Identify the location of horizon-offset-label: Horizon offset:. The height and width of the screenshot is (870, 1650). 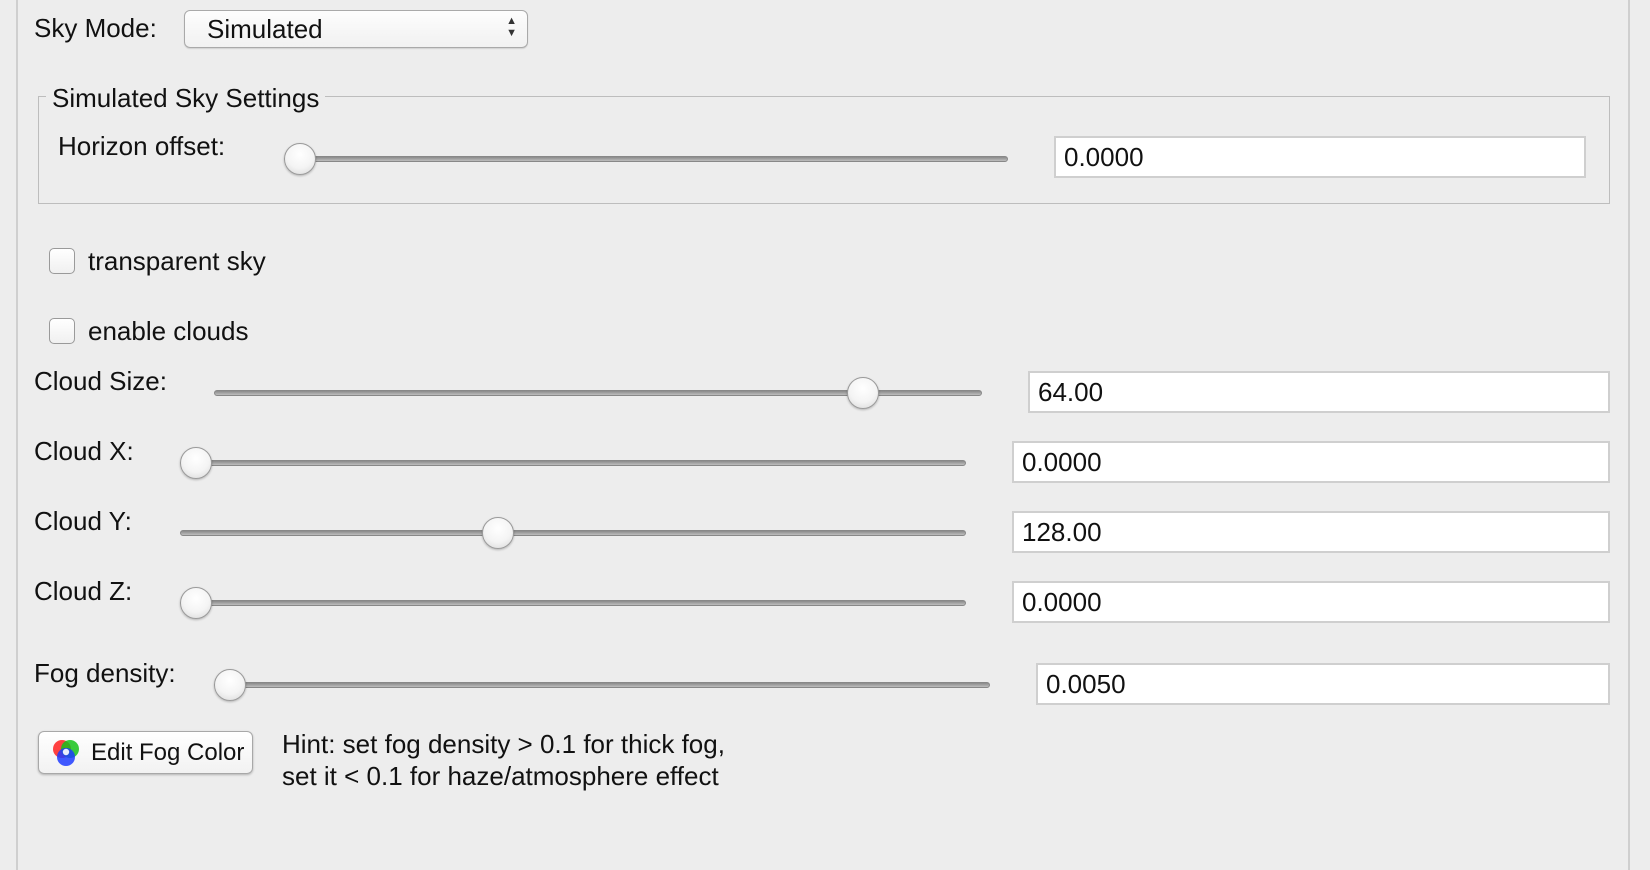
(142, 146).